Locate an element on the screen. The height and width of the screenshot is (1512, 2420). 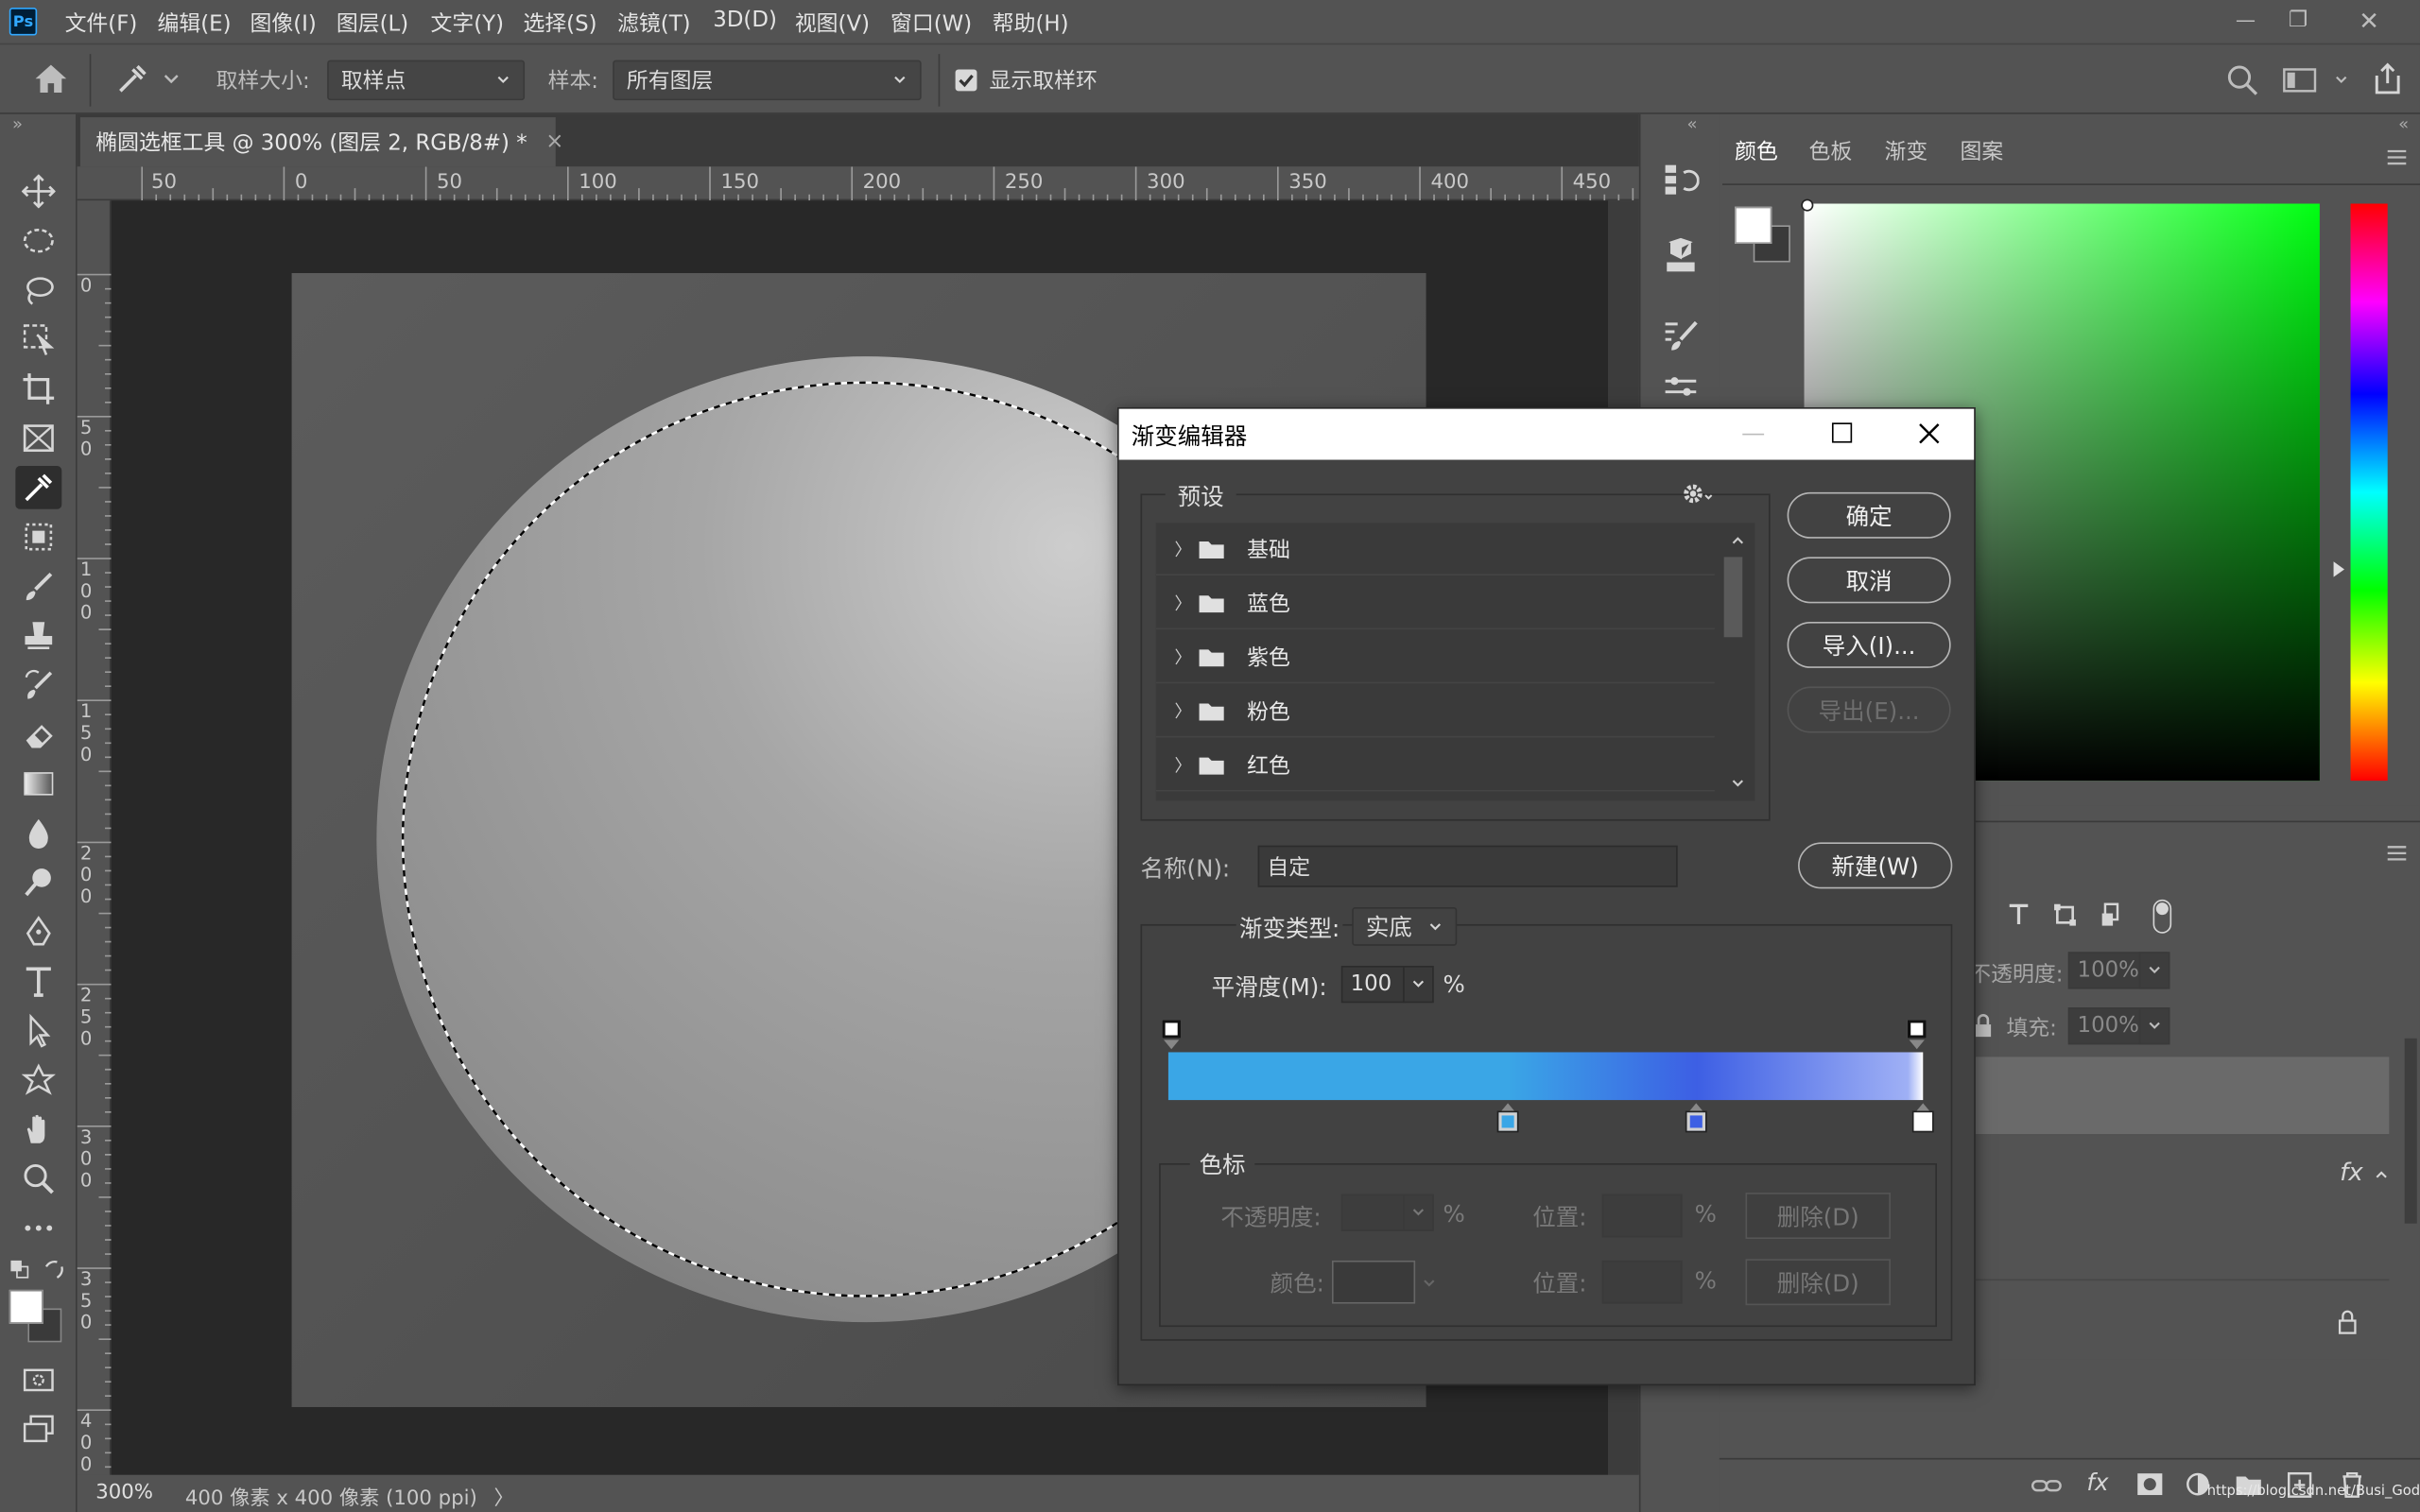
tab-color: 颜色 is located at coordinates (1757, 151).